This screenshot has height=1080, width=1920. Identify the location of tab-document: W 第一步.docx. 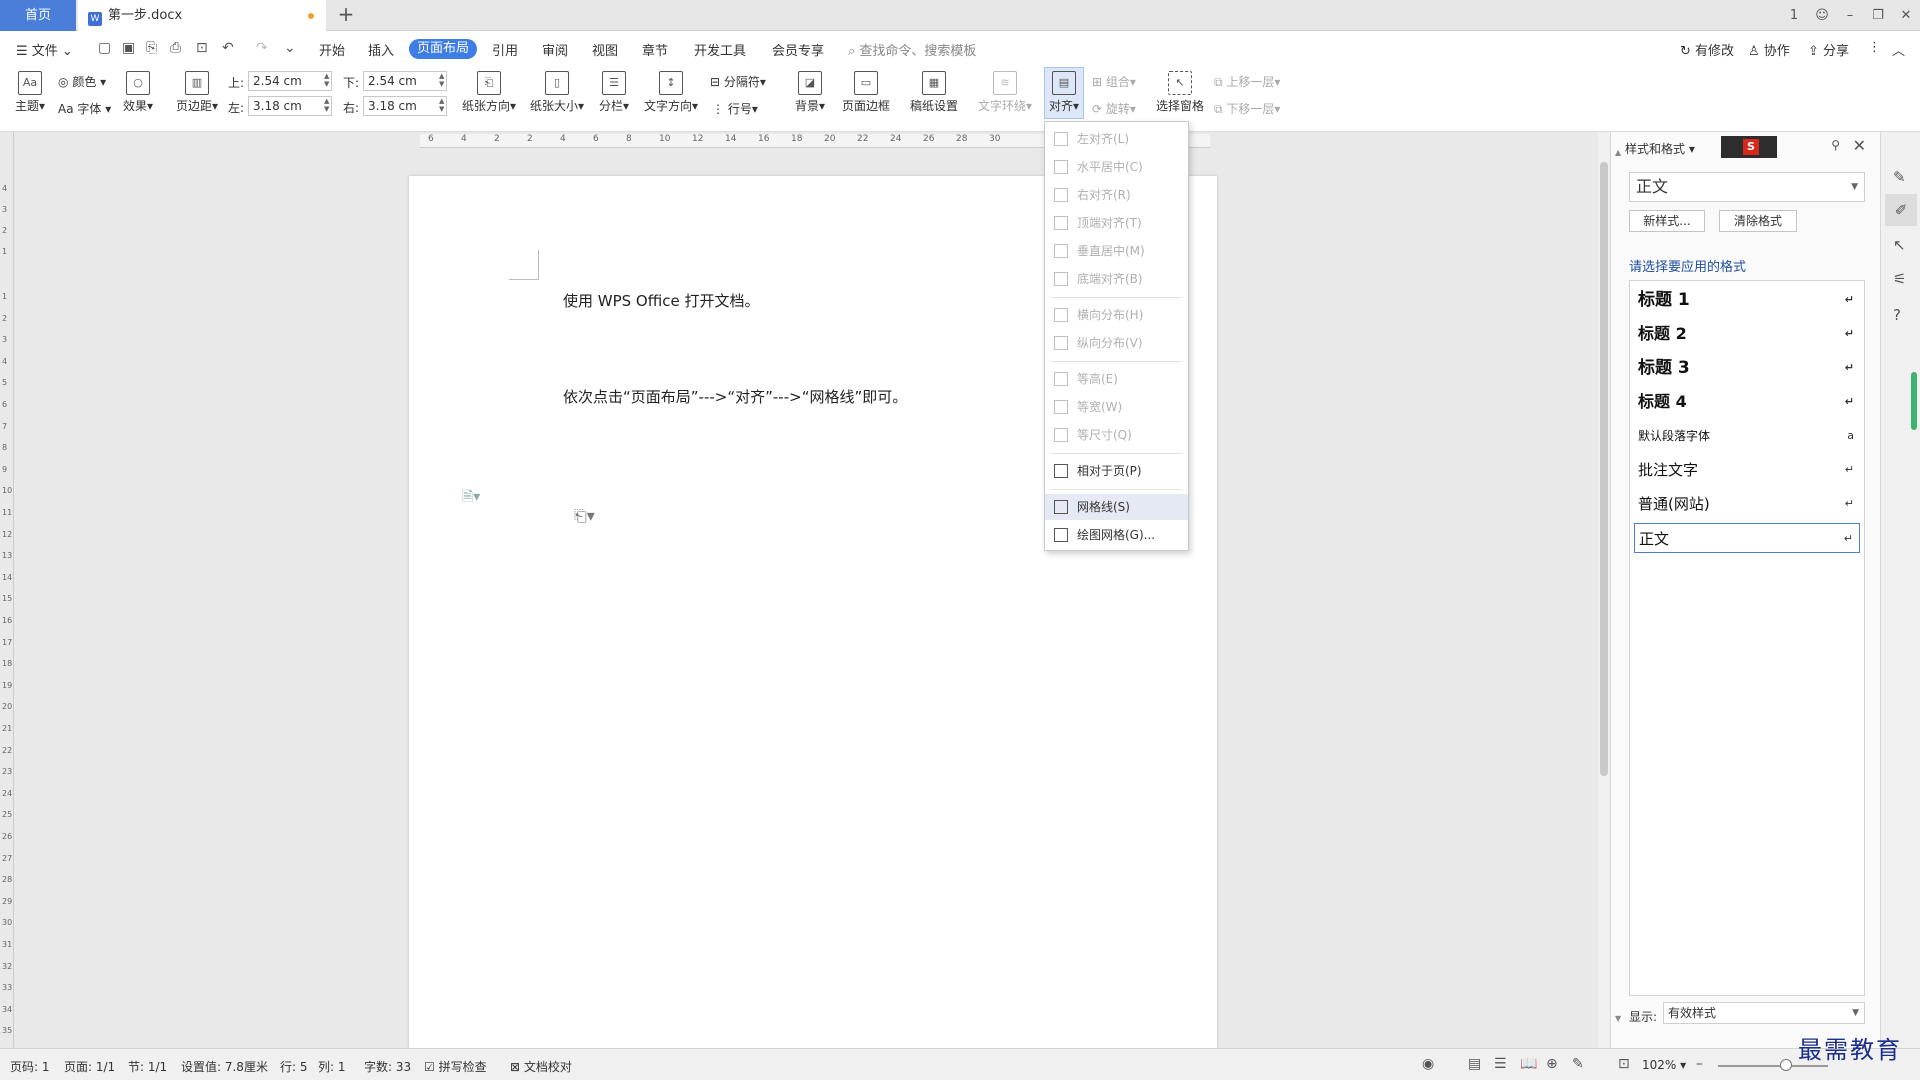
(202, 15).